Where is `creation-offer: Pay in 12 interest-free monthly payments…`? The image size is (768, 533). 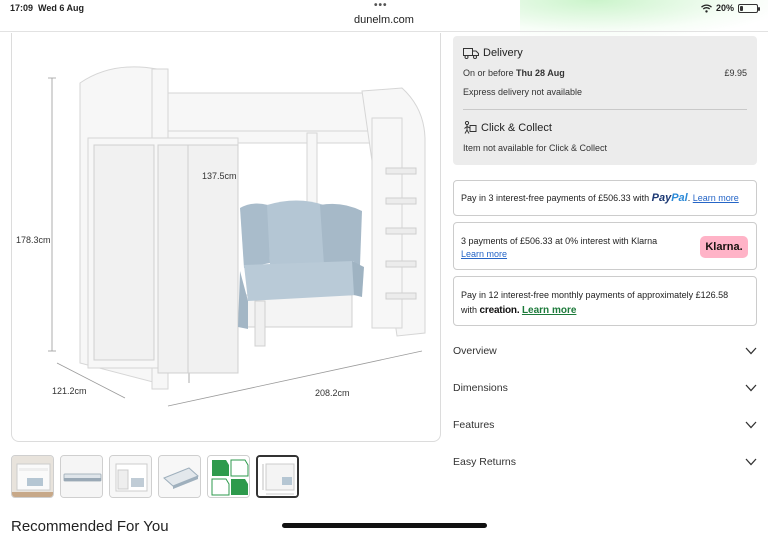 creation-offer: Pay in 12 interest-free monthly payments… is located at coordinates (605, 301).